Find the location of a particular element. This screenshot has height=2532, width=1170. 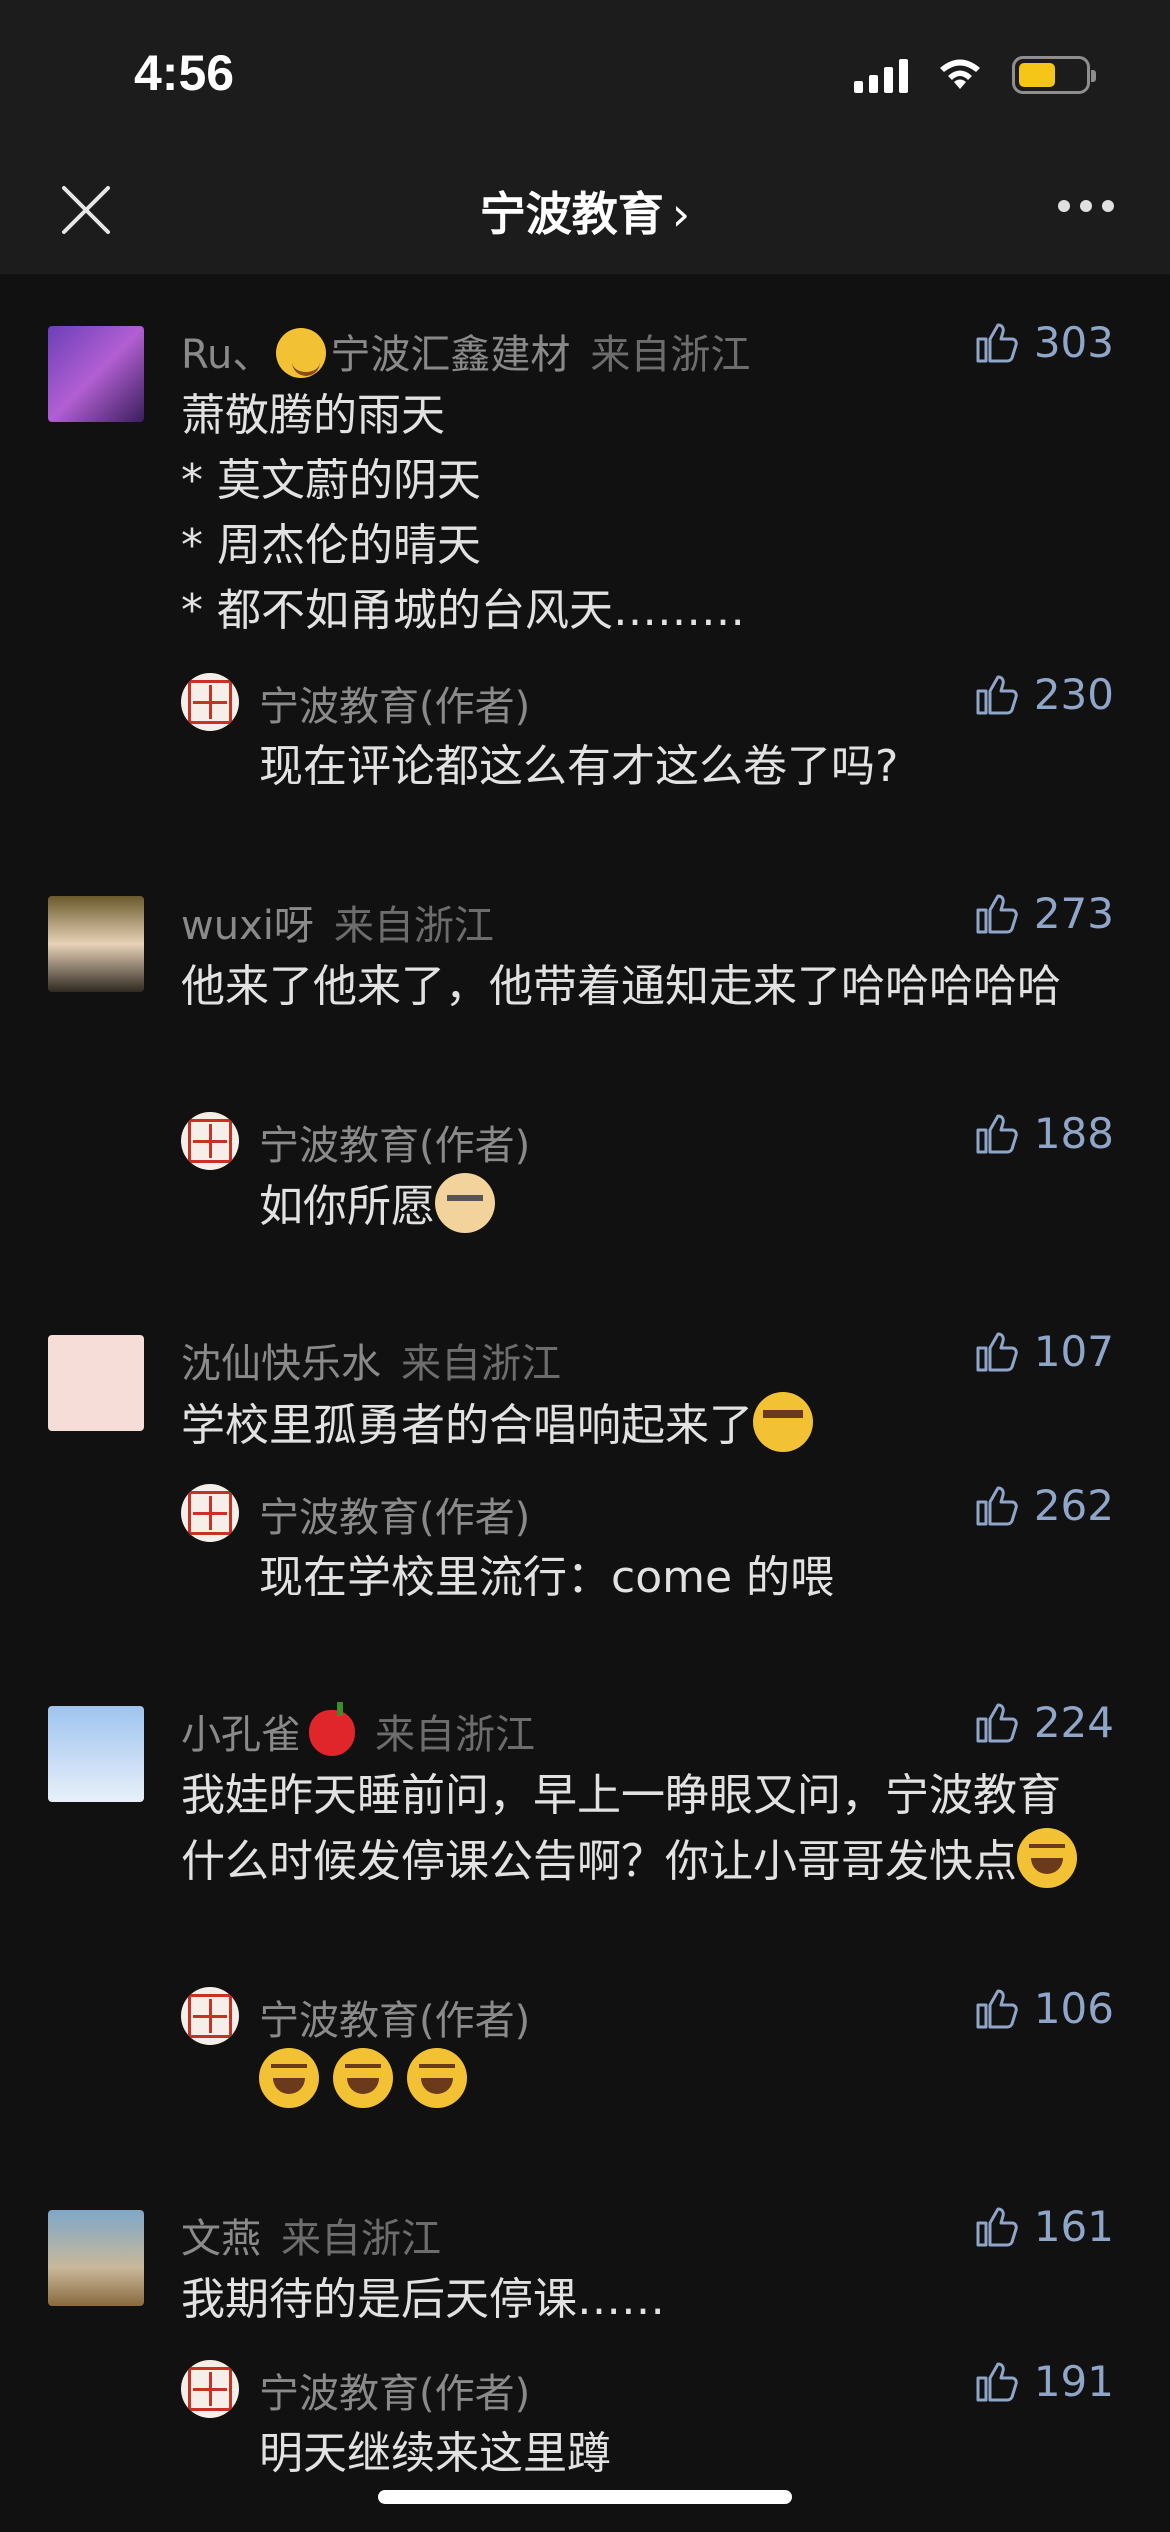

cat-emoji-icon is located at coordinates (465, 1203).